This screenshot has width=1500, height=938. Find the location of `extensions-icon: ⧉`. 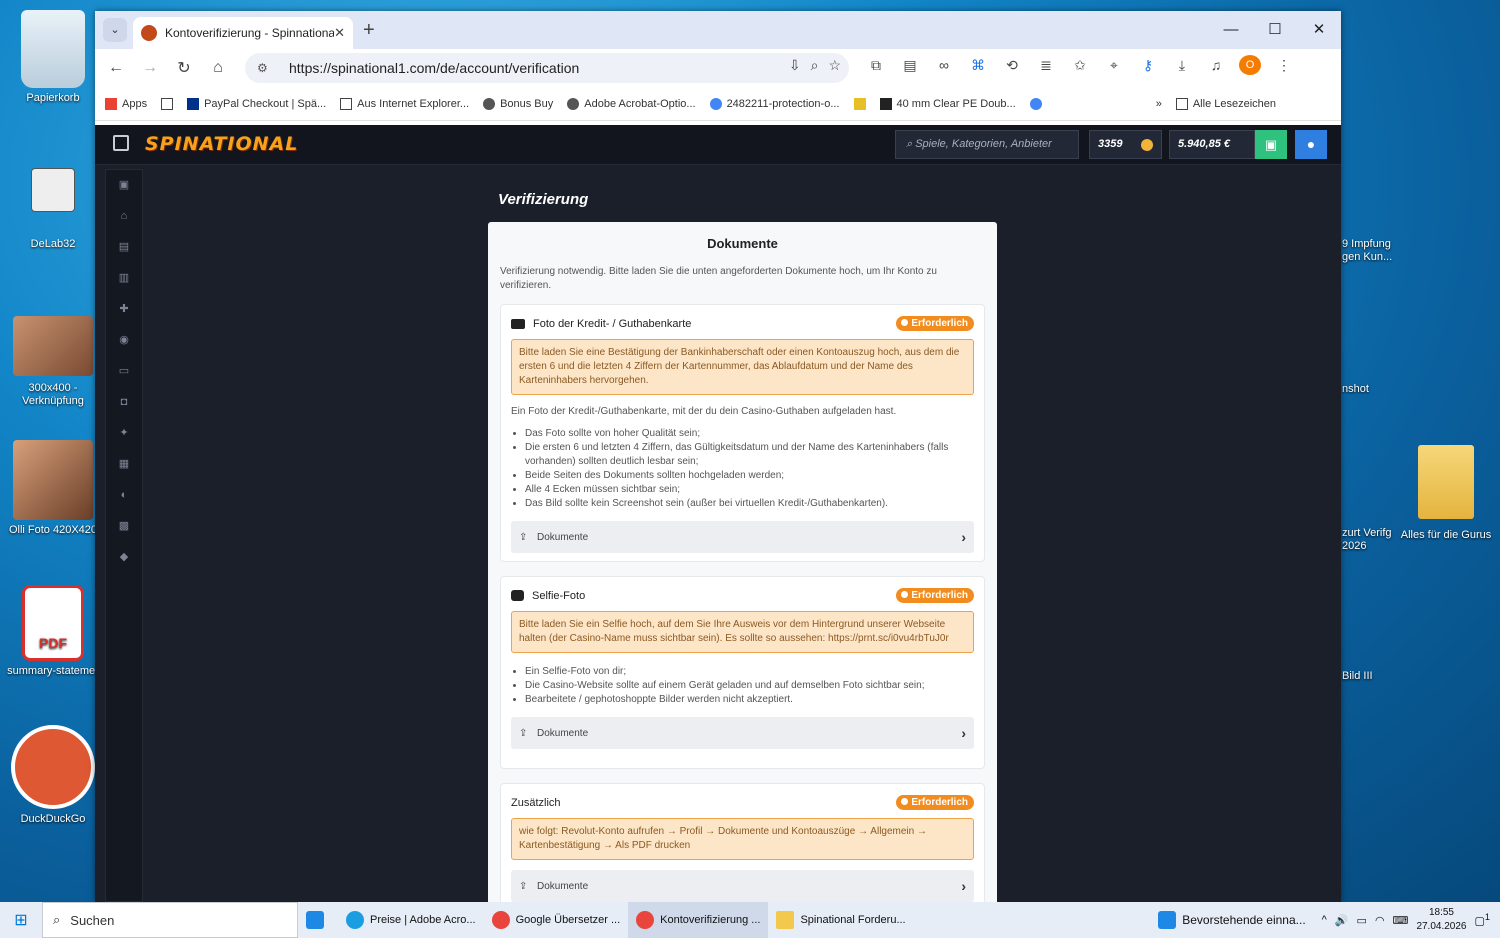

extensions-icon: ⧉ is located at coordinates (876, 65).